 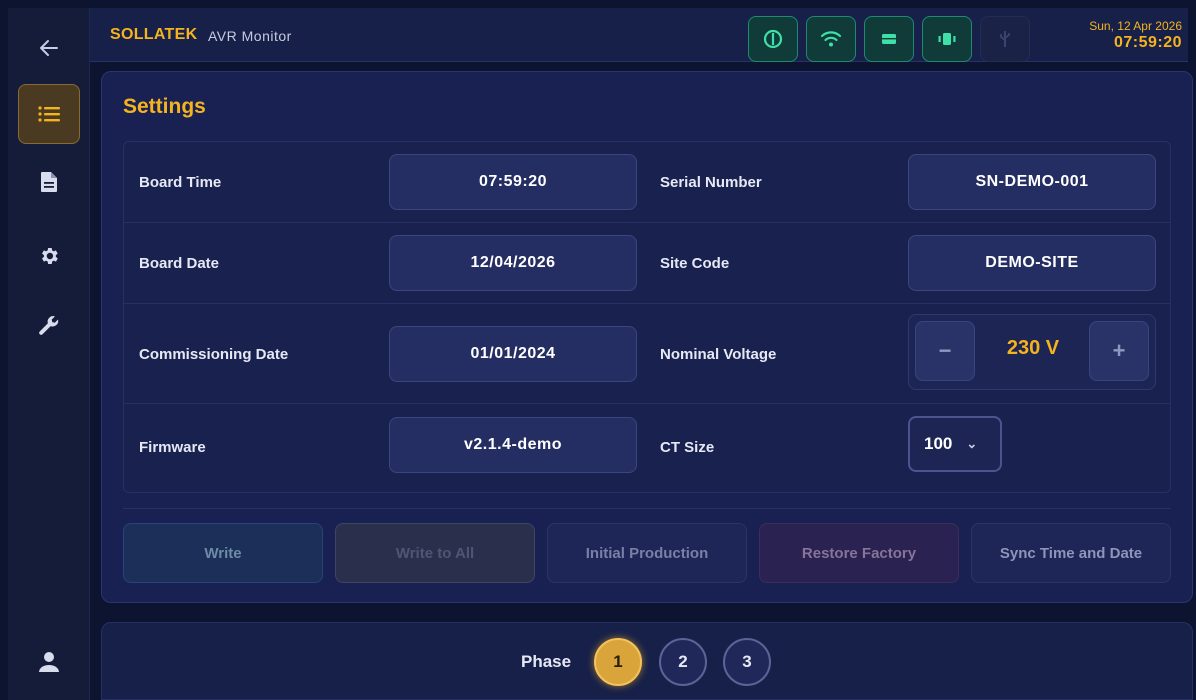 I want to click on settings-row: Firmware v2.1.4-demo CT Size 100 ⌄, so click(x=647, y=448).